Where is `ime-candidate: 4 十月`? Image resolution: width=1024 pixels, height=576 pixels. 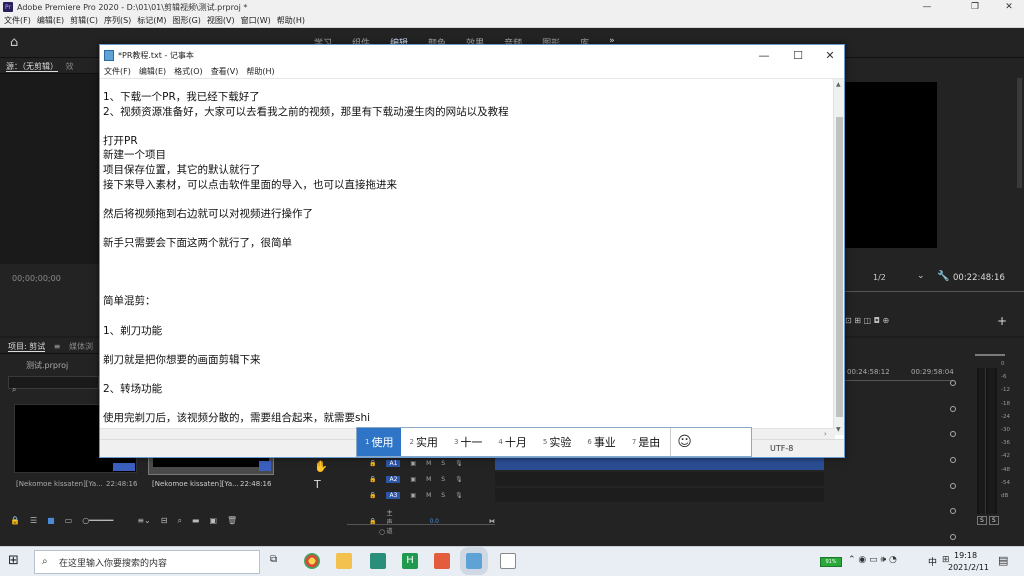
ime-candidate: 4 十月 is located at coordinates (512, 442).